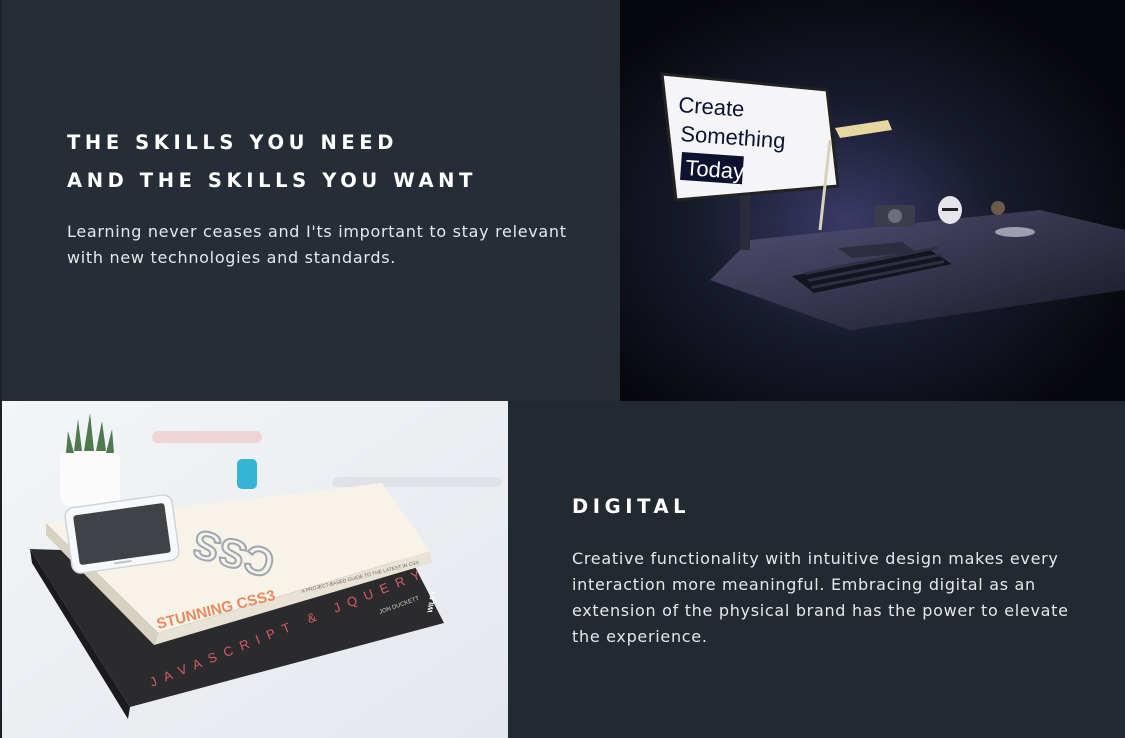 Image resolution: width=1125 pixels, height=738 pixels. What do you see at coordinates (232, 257) in the screenshot?
I see `skills-description-line-2: with new technologies and standards.` at bounding box center [232, 257].